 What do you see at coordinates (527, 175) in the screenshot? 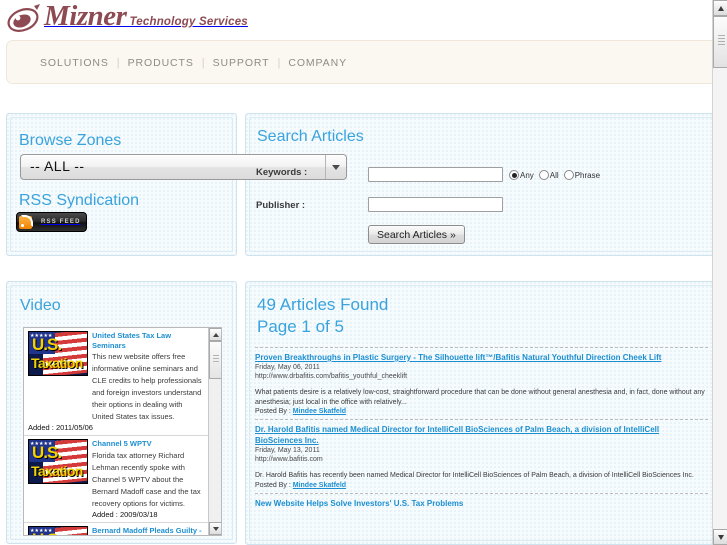
I see `radio-any-label: Any` at bounding box center [527, 175].